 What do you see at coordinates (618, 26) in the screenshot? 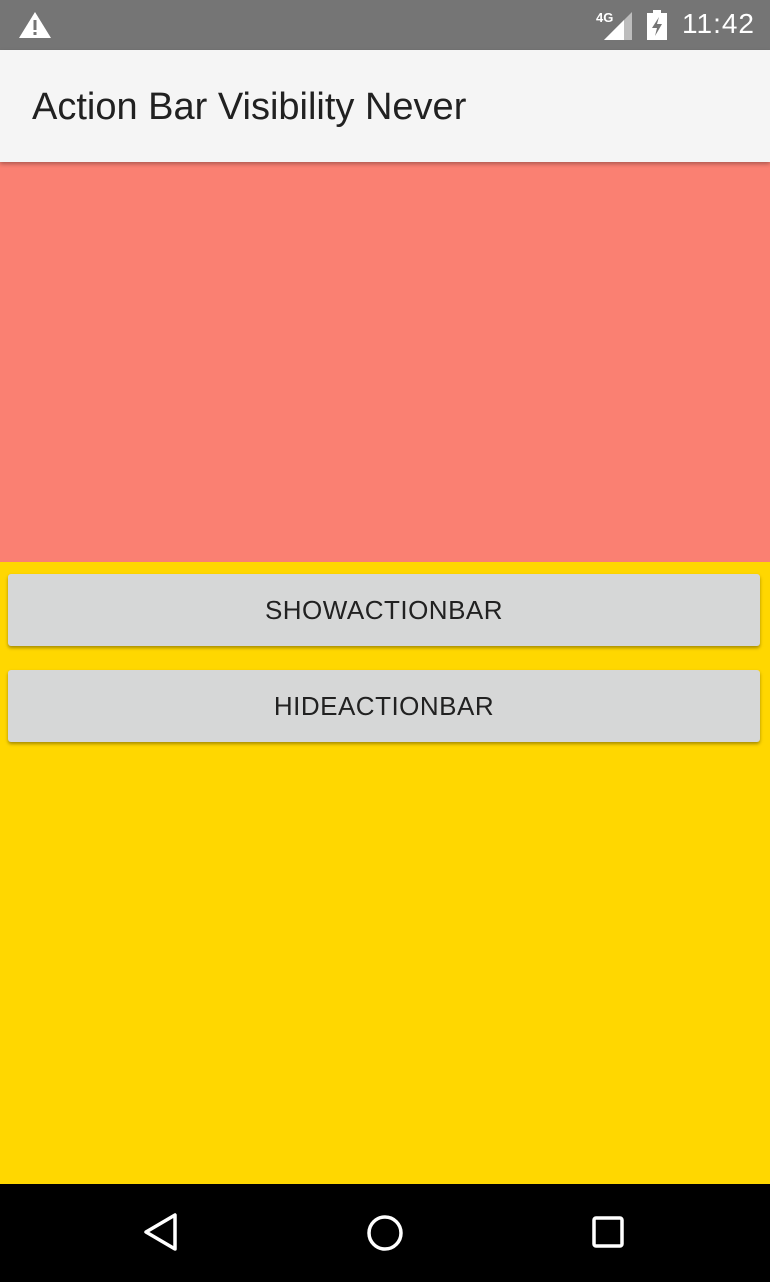
I see `signal-icon` at bounding box center [618, 26].